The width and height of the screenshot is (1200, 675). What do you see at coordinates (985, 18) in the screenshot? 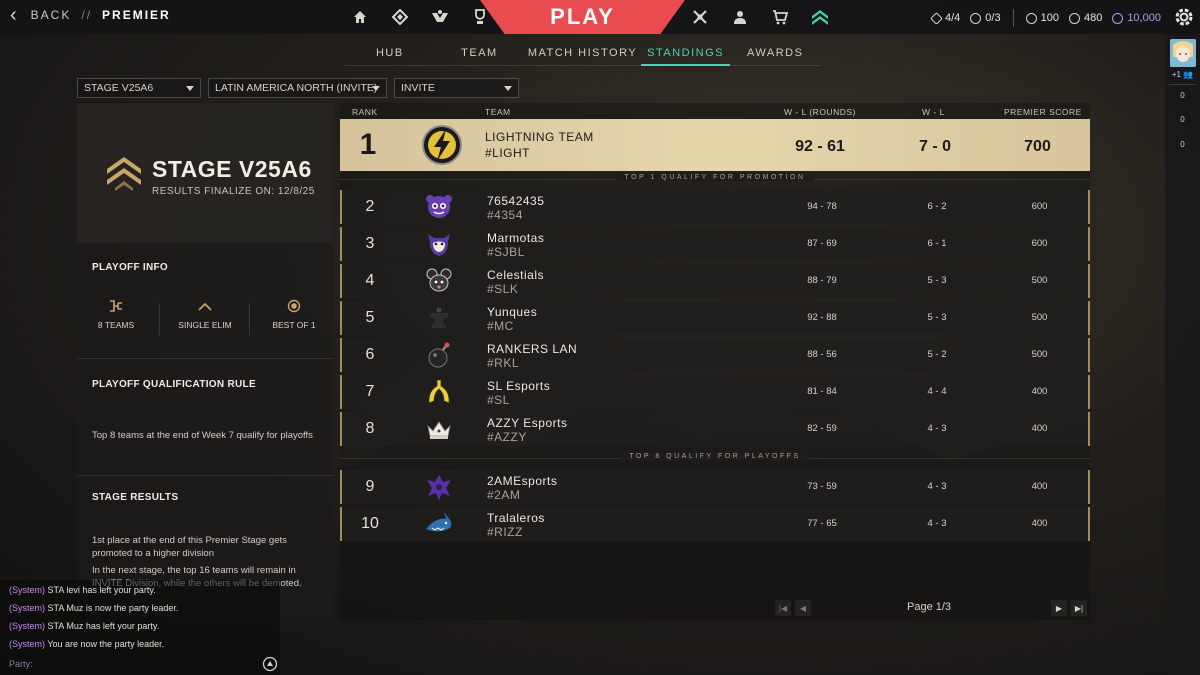
I see `item-count: 0/3` at bounding box center [985, 18].